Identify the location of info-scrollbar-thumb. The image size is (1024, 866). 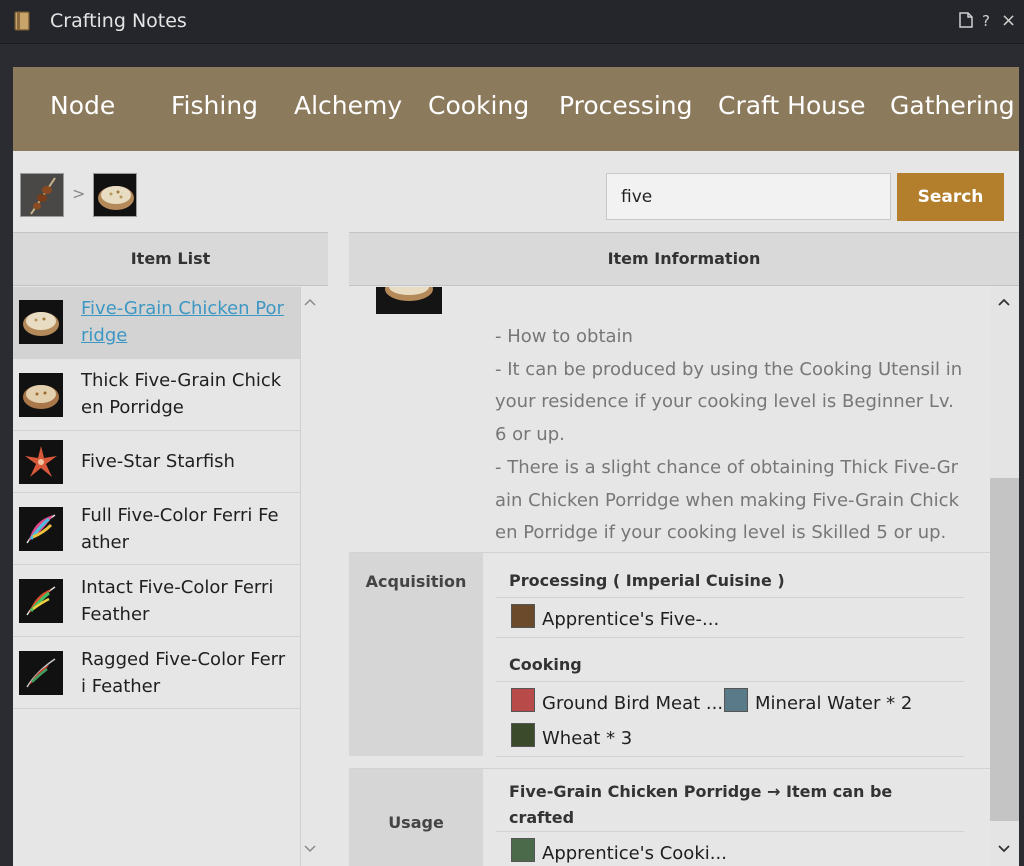
(1004, 649).